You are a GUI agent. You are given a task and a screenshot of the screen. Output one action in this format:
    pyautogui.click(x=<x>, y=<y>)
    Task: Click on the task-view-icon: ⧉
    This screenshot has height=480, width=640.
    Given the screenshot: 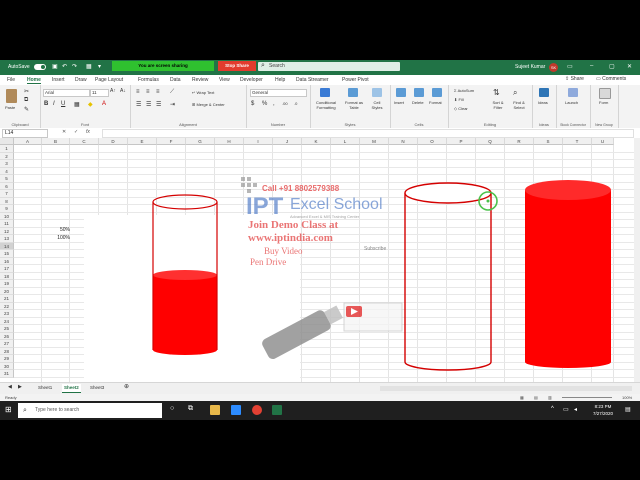 What is the action you would take?
    pyautogui.click(x=190, y=409)
    